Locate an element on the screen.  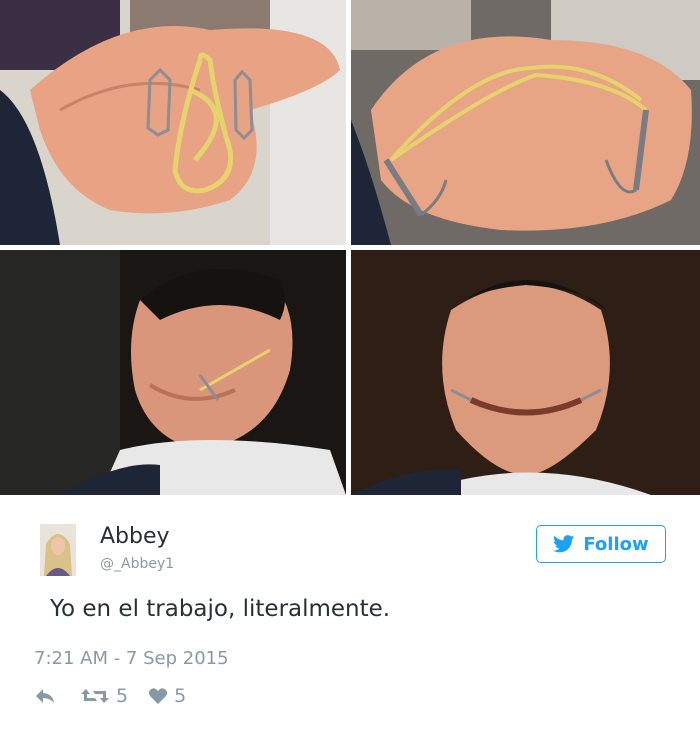
heart-icon is located at coordinates (158, 696).